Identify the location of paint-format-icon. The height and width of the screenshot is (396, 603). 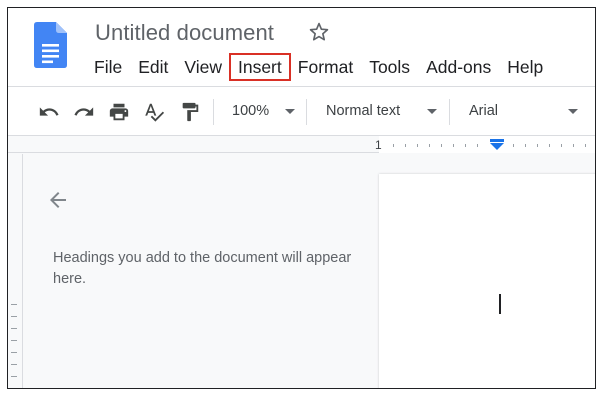
(190, 112).